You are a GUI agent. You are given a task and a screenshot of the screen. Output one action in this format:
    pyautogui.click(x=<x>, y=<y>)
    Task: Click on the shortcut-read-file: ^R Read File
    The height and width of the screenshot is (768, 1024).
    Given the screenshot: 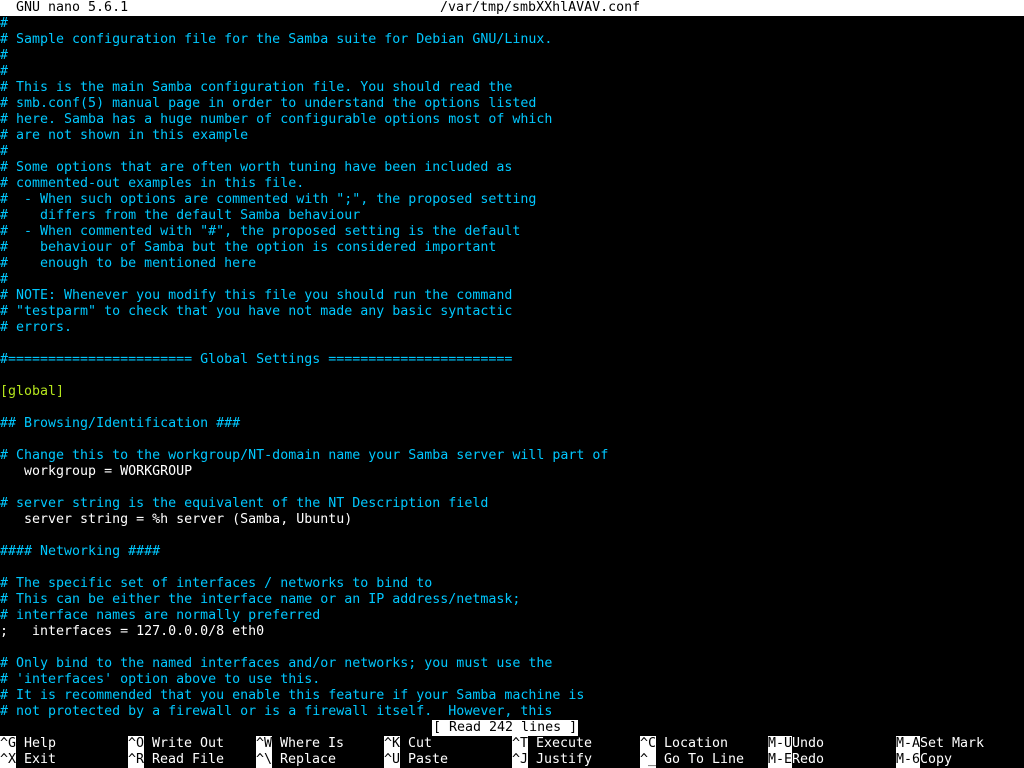 What is the action you would take?
    pyautogui.click(x=176, y=760)
    